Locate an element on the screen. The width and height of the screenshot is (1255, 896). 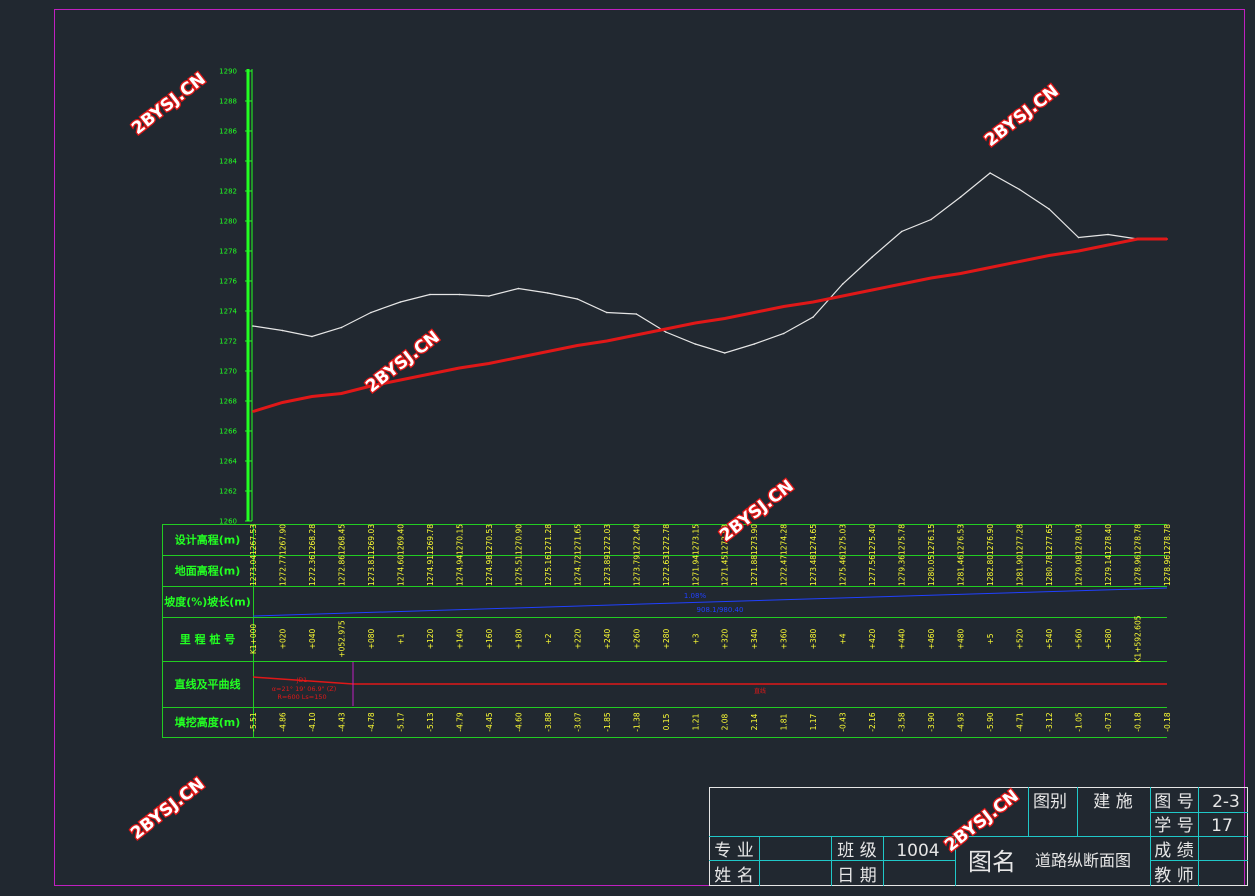
design-elevation-cell: 1278.03 is located at coordinates (1079, 539).